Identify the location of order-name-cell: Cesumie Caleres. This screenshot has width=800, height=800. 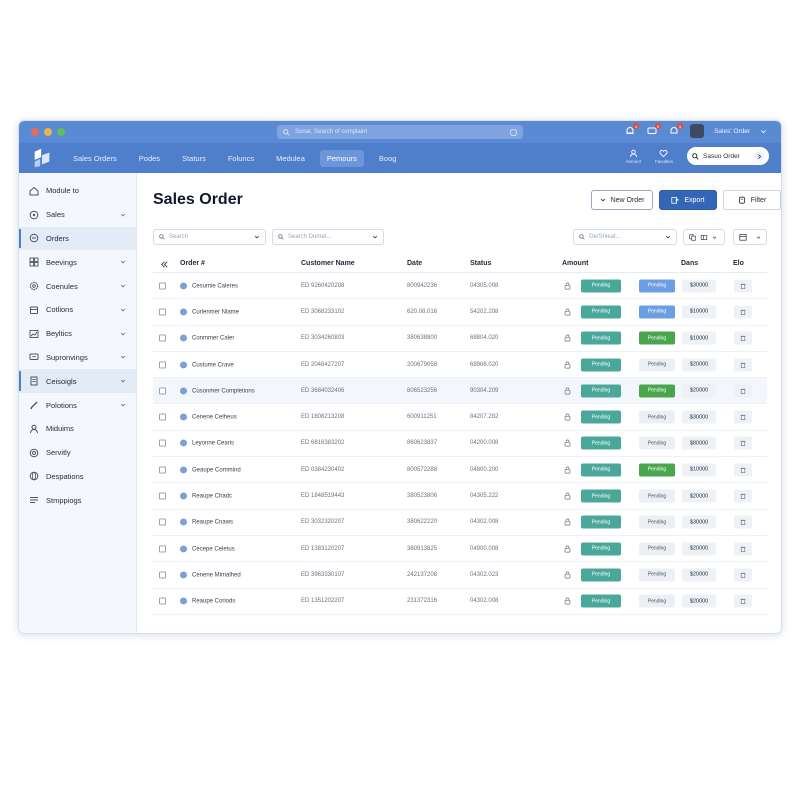
(209, 285).